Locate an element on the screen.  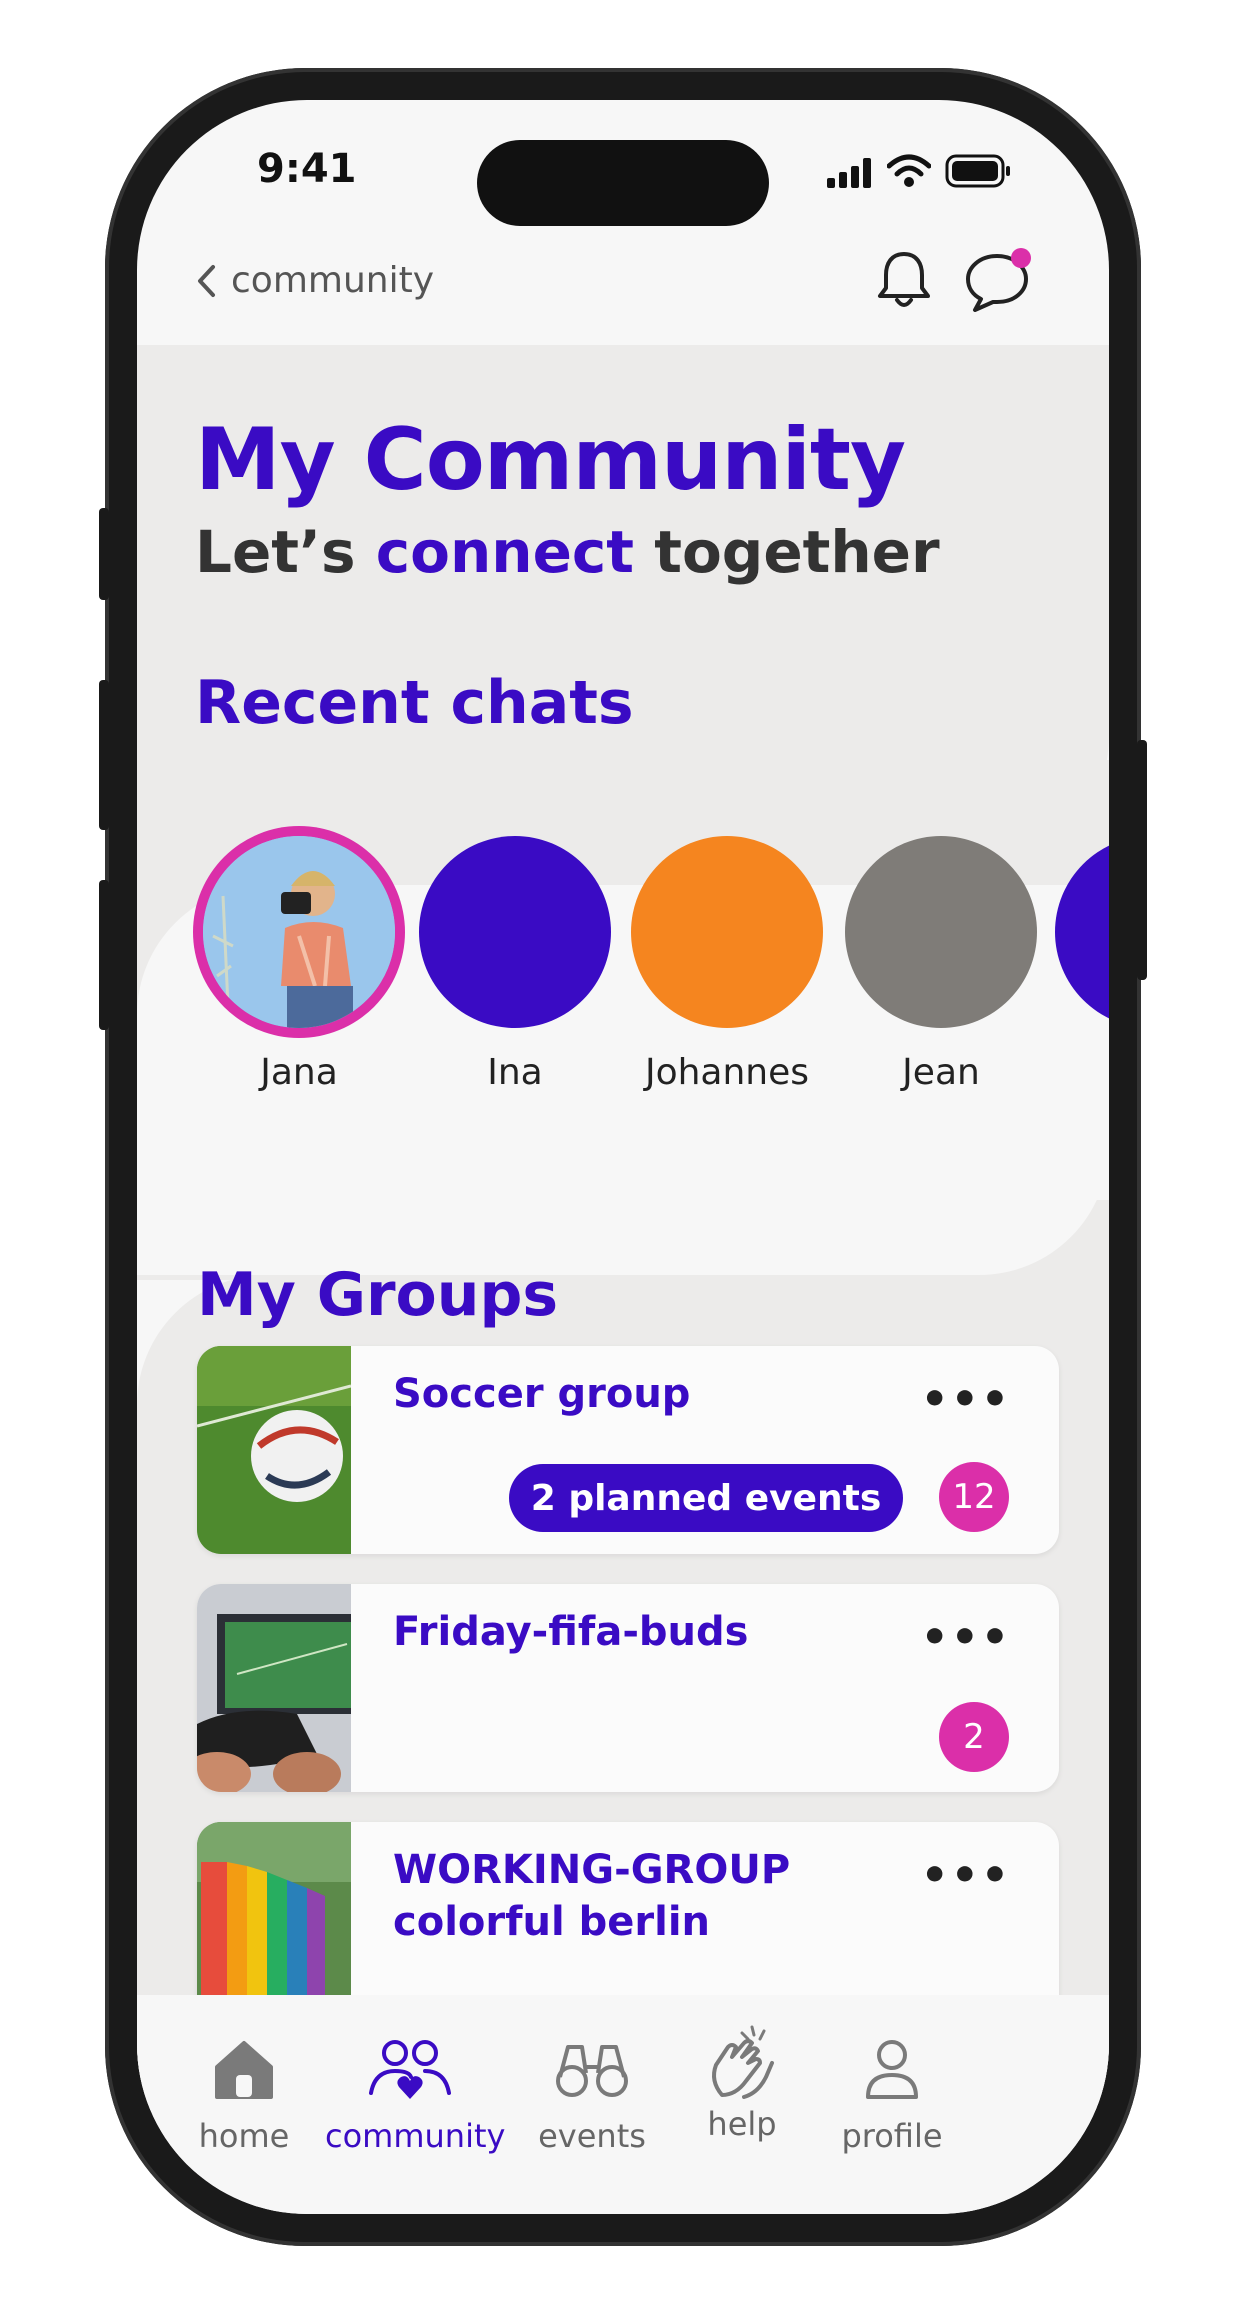
subtitle-accent: connect is located at coordinates (505, 552).